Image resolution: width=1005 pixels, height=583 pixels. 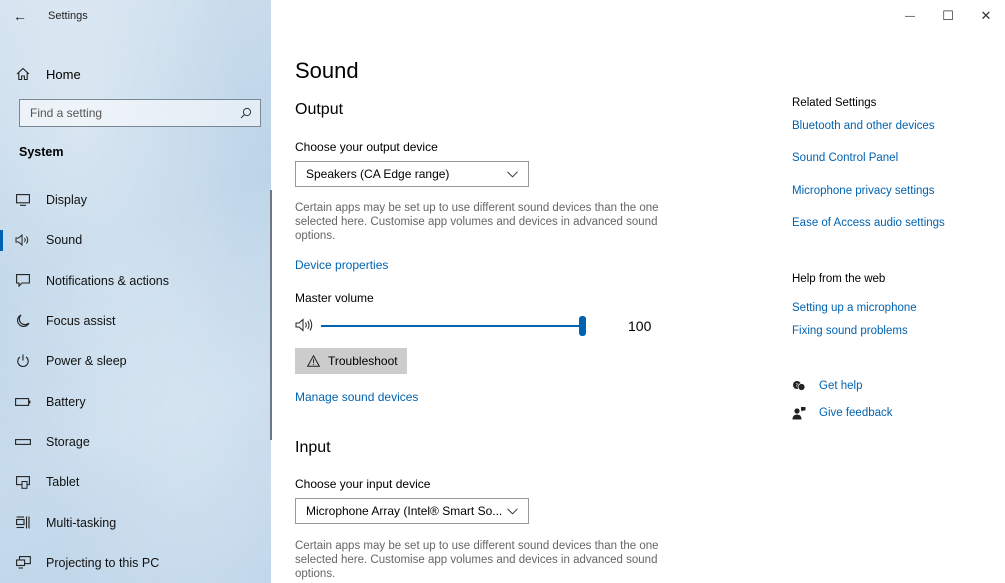 I want to click on get-help-label: Get help, so click(x=841, y=386).